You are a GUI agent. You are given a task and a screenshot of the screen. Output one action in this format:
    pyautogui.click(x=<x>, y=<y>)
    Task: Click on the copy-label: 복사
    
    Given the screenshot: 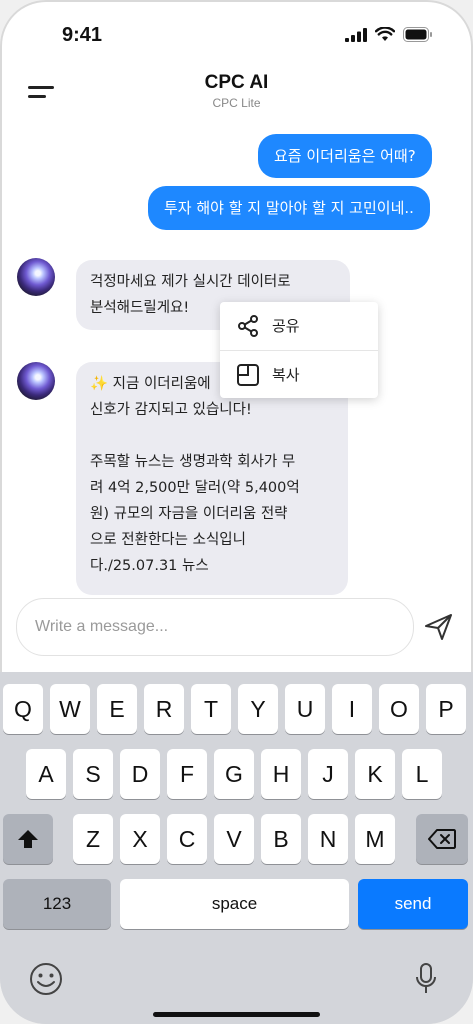 What is the action you would take?
    pyautogui.click(x=286, y=375)
    